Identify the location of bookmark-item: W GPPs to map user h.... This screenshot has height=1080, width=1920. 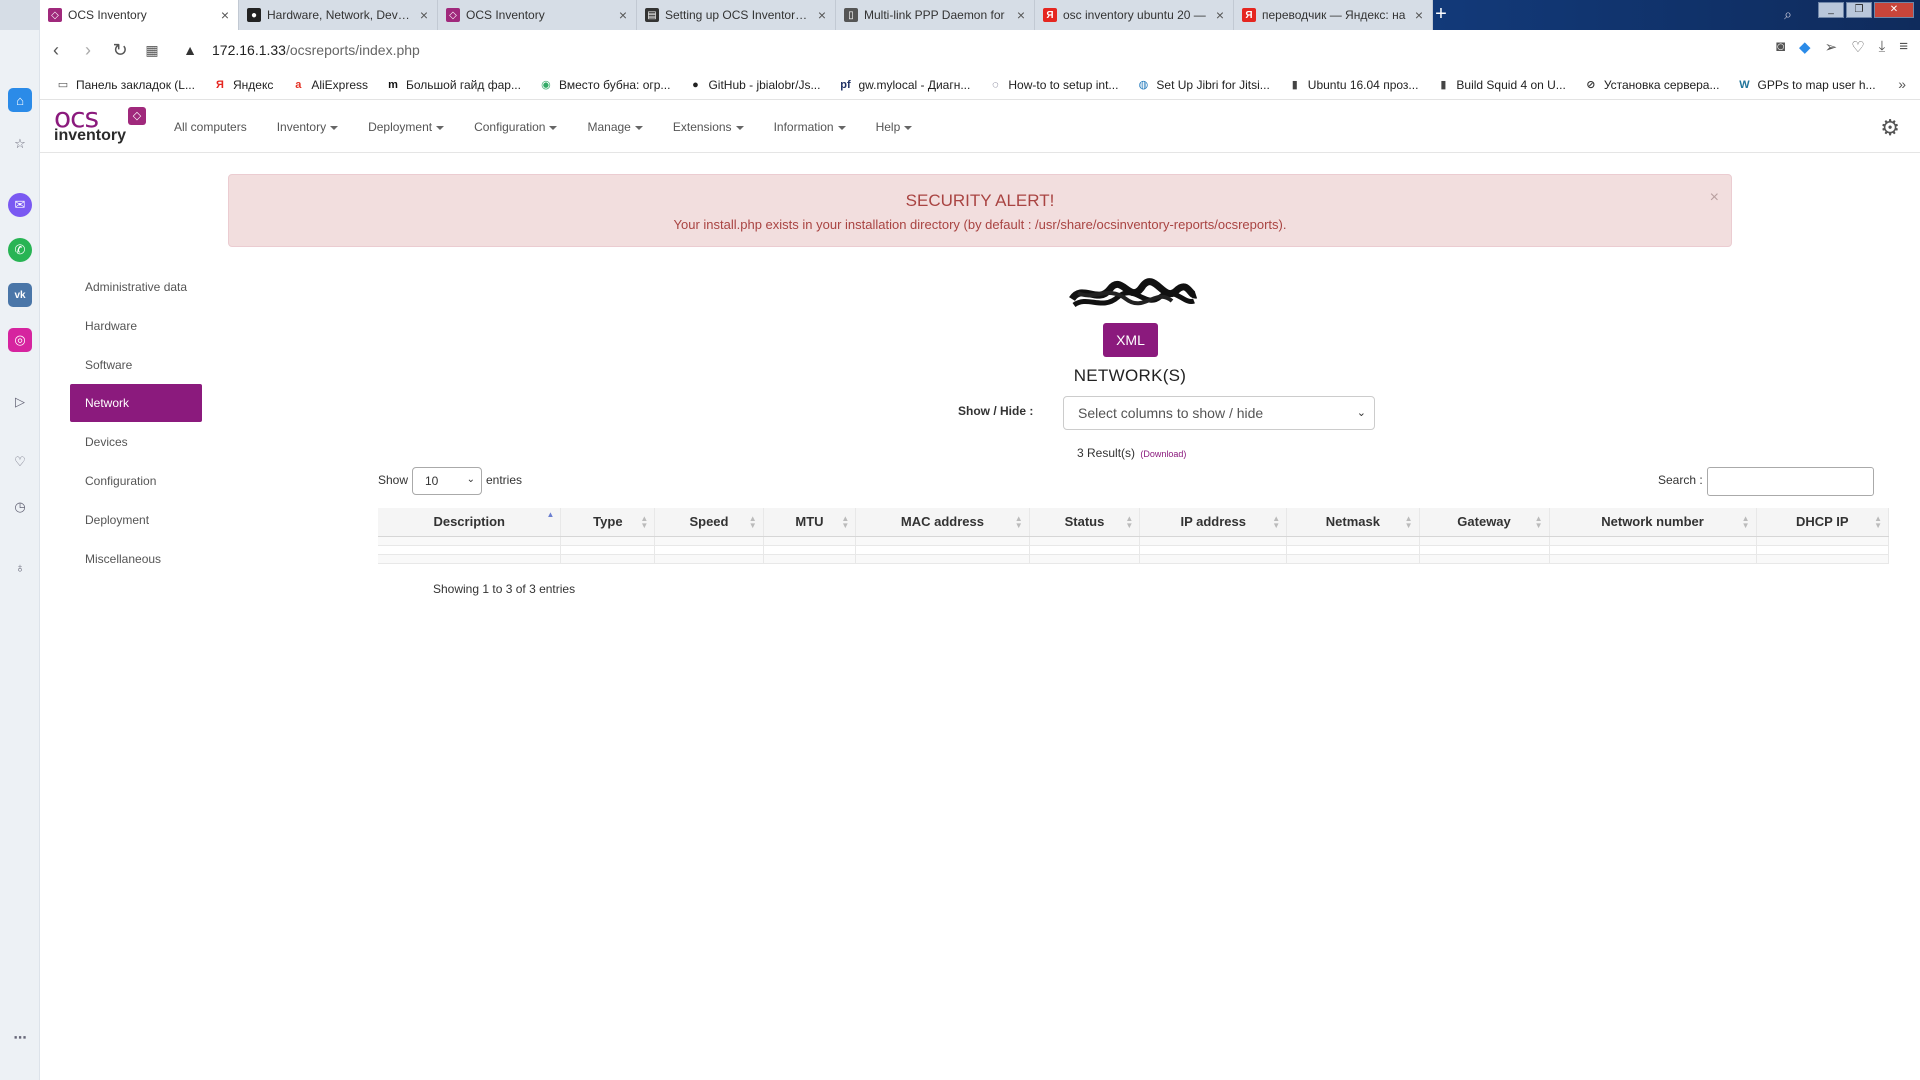
(1806, 85).